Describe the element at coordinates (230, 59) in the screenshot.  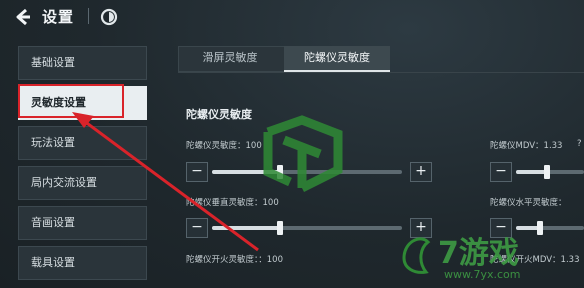
I see `tab-swipe-sensitivity: 滑屏灵敏度` at that location.